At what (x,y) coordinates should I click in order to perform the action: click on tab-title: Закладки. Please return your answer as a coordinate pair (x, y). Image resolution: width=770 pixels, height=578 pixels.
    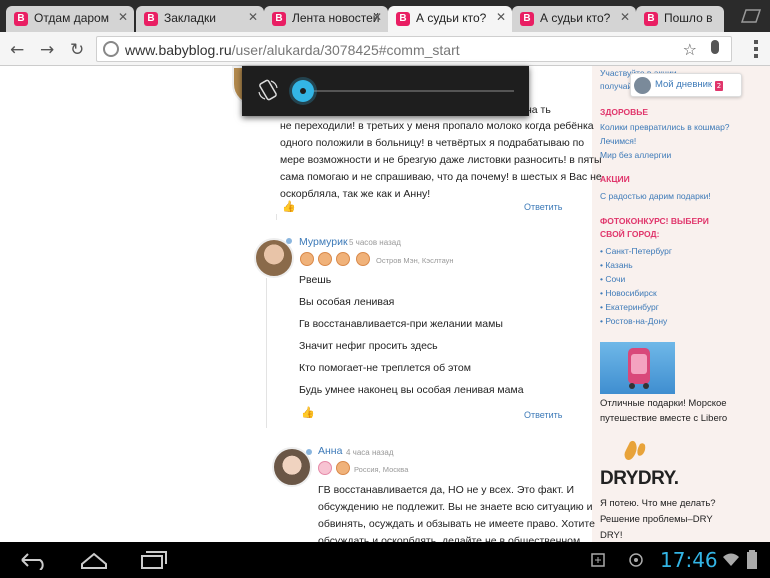
    Looking at the image, I should click on (190, 18).